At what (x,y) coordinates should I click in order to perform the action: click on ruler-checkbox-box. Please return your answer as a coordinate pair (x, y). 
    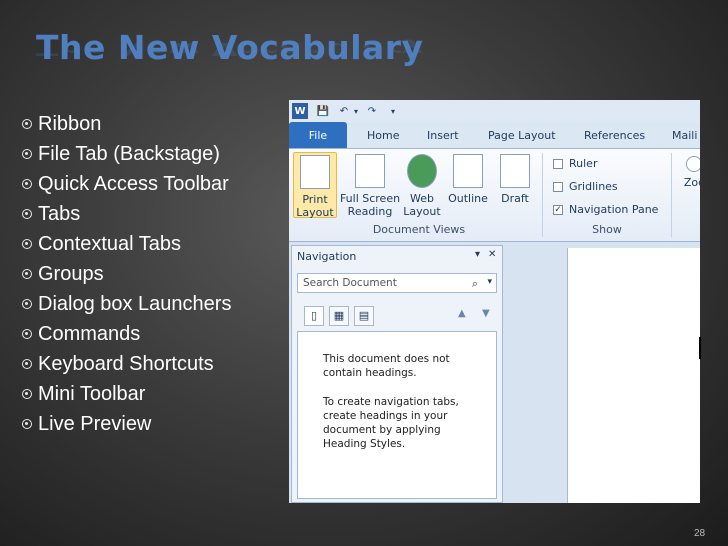
    Looking at the image, I should click on (558, 163).